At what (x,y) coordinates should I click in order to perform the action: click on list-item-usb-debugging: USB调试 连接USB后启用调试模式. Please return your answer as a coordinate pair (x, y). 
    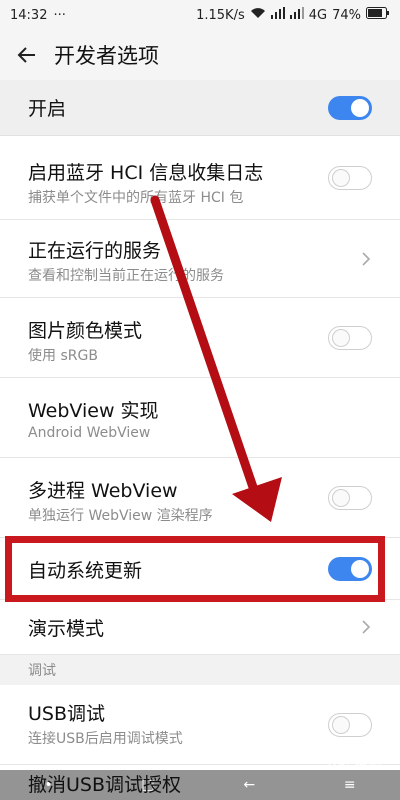
    Looking at the image, I should click on (200, 725).